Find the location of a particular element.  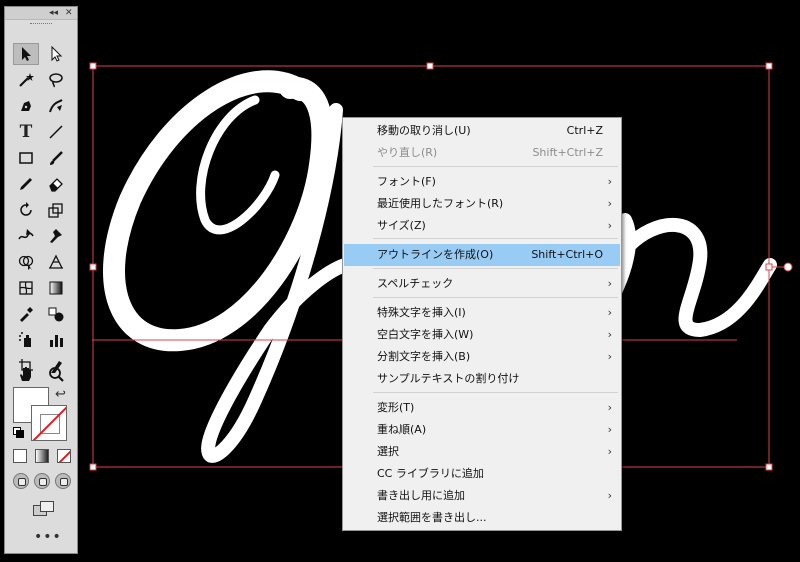

shape-builder-tool-icon is located at coordinates (26, 262).